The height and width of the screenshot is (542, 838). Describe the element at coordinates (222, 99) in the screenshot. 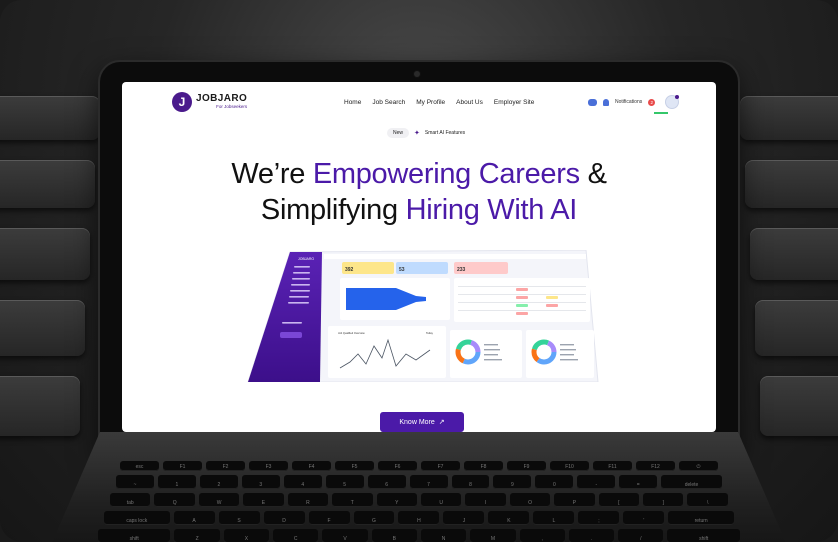

I see `logo-name: JOBJARO` at that location.